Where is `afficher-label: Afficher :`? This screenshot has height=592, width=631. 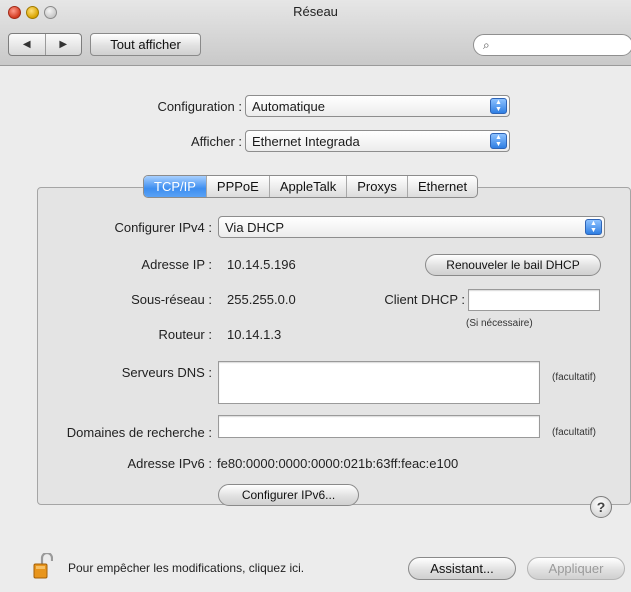
afficher-label: Afficher : is located at coordinates (216, 141).